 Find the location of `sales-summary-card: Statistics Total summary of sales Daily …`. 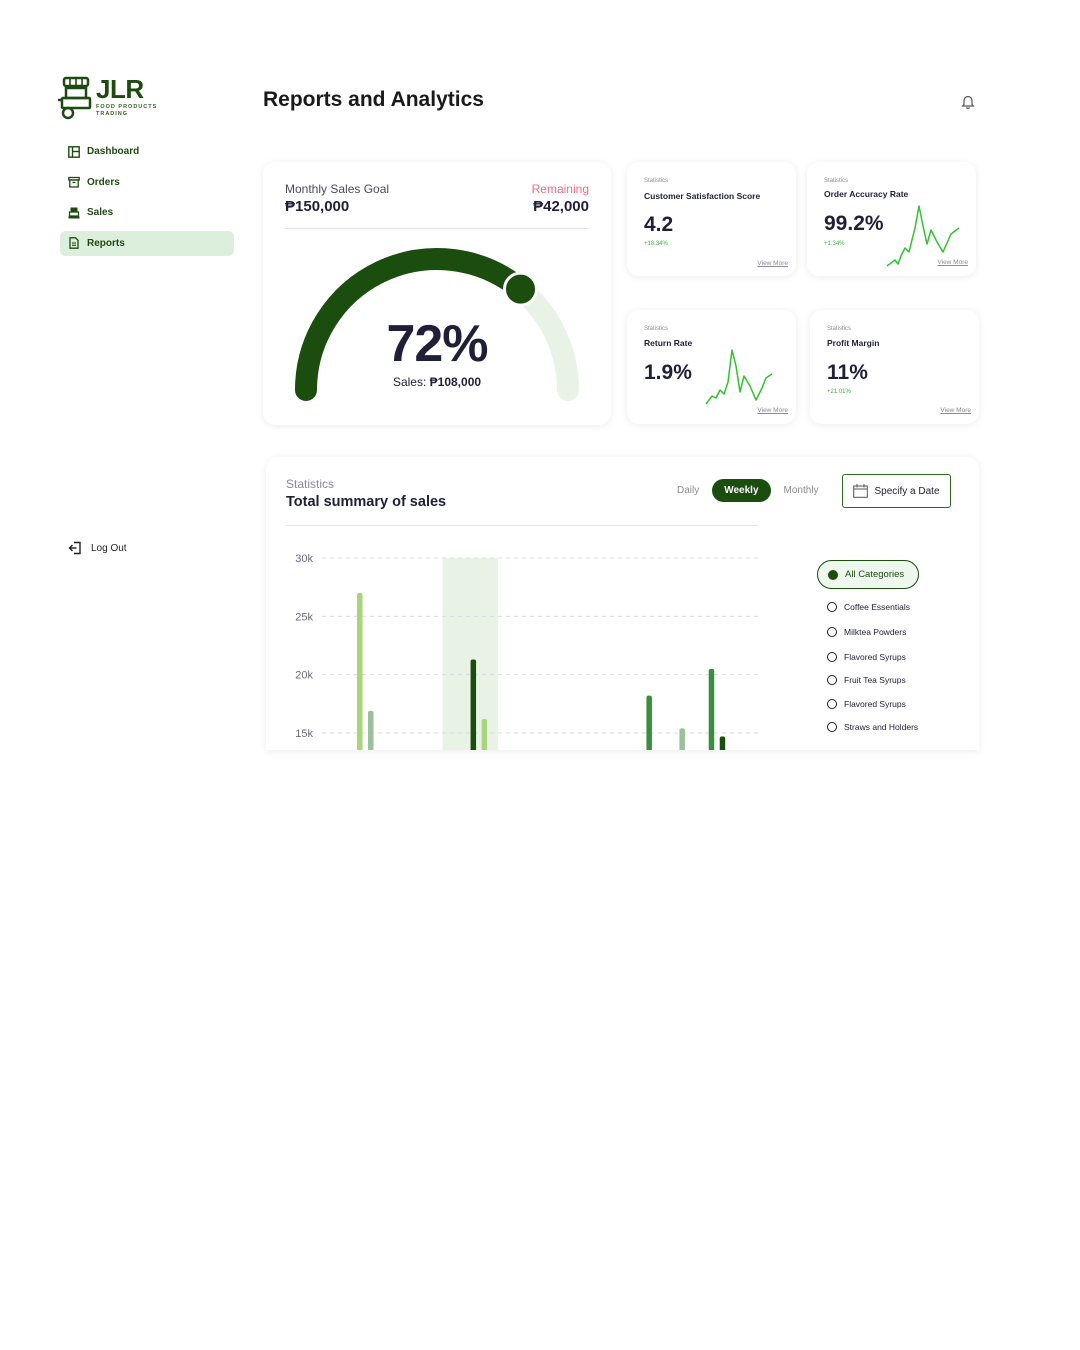

sales-summary-card: Statistics Total summary of sales Daily … is located at coordinates (622, 603).